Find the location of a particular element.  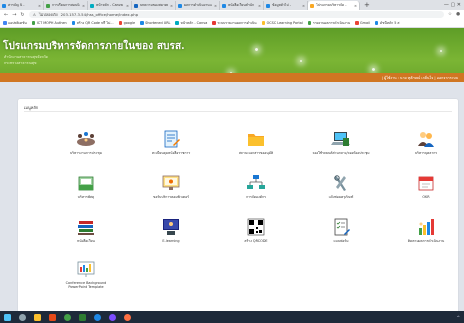

bookmark-item: Shortened URL is located at coordinates (155, 23).